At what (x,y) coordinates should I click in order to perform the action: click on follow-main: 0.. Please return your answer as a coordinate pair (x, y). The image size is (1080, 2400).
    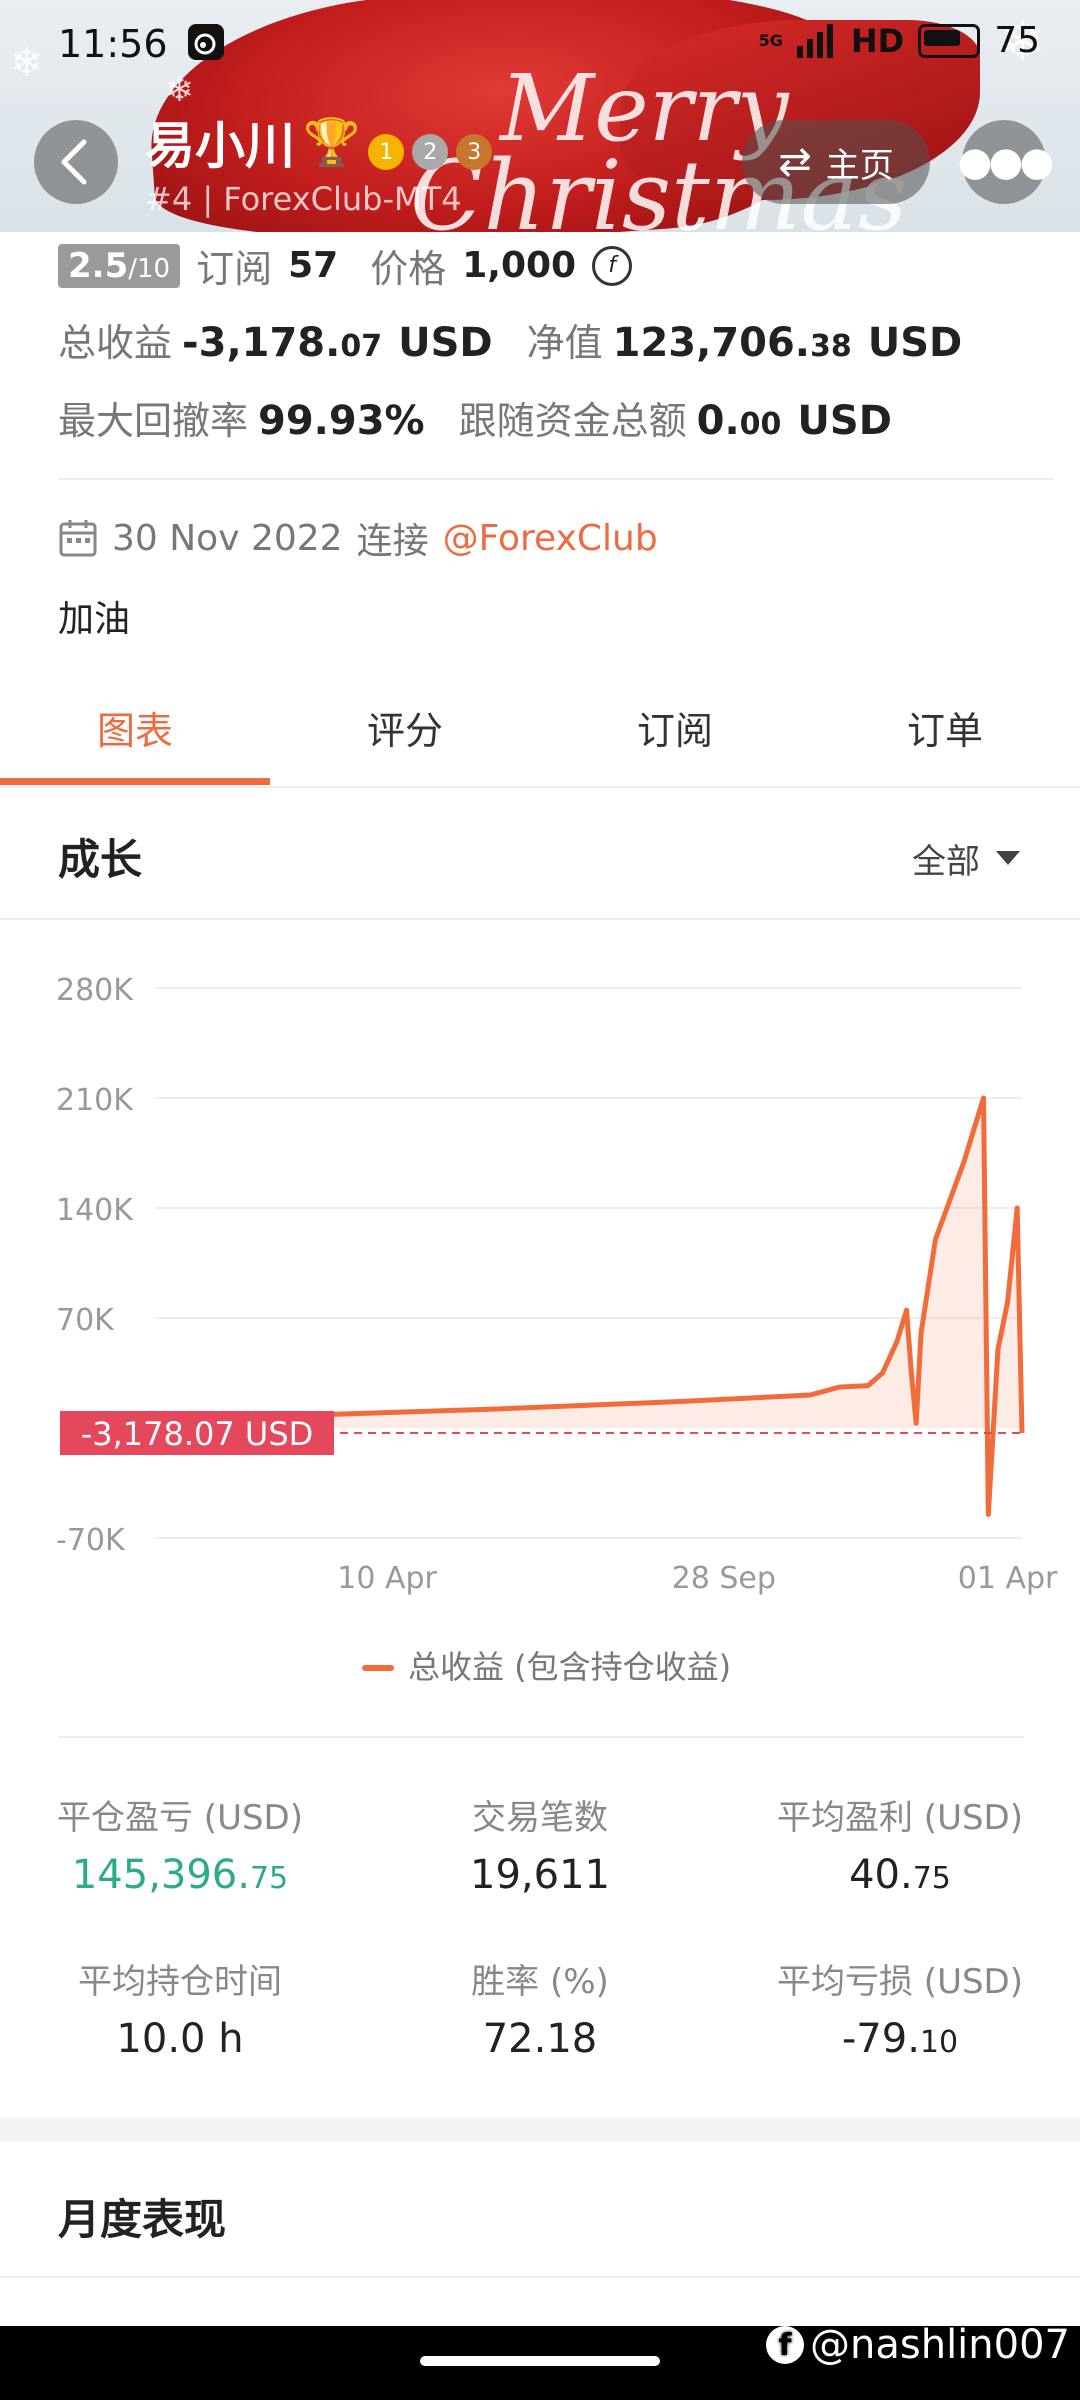
    Looking at the image, I should click on (718, 421).